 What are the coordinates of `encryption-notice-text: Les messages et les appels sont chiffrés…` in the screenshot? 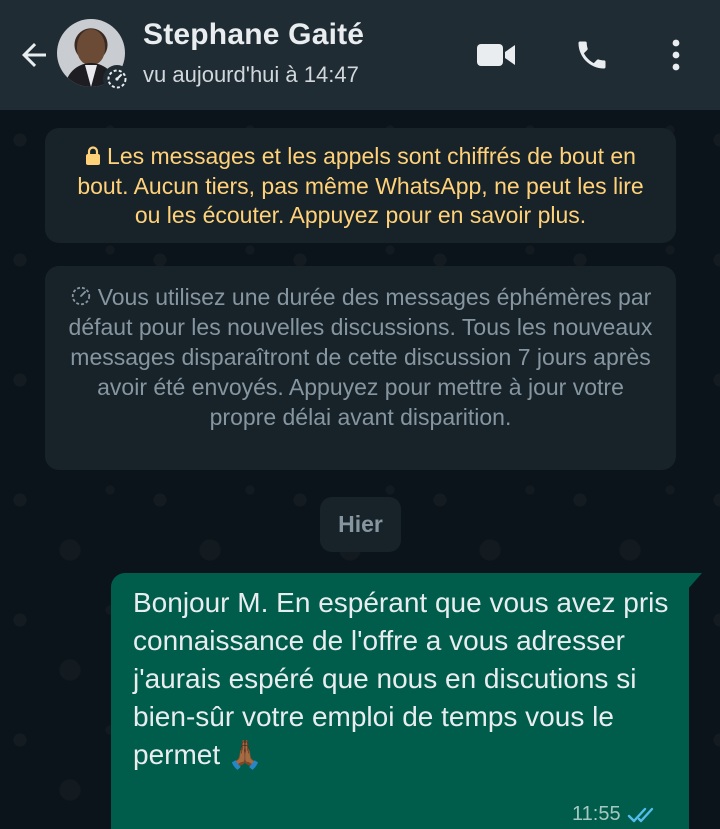 It's located at (360, 185).